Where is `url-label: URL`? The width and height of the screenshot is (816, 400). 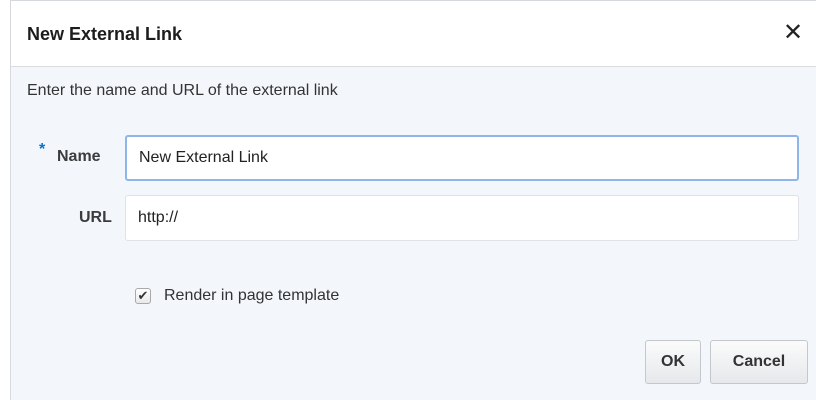 url-label: URL is located at coordinates (95, 217).